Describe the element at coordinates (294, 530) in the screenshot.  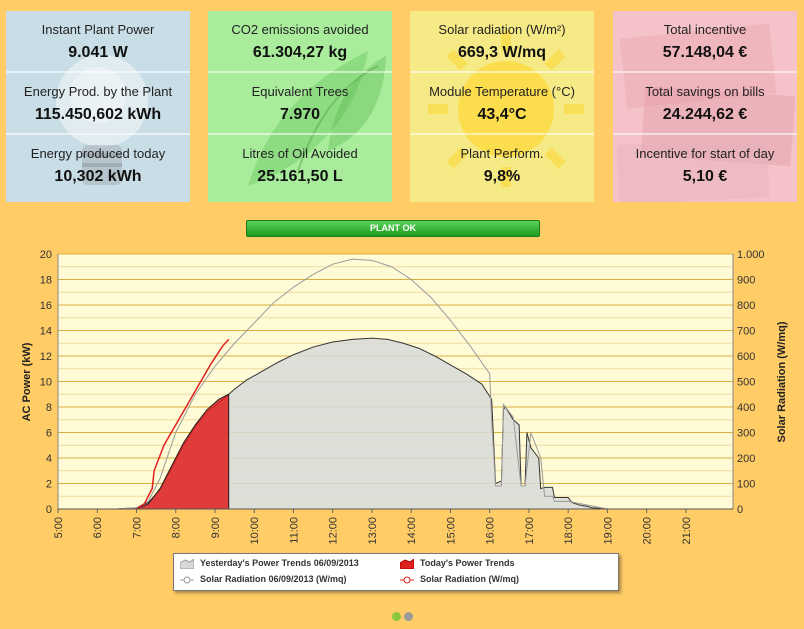
I see `x-tick-label: 11:00` at that location.